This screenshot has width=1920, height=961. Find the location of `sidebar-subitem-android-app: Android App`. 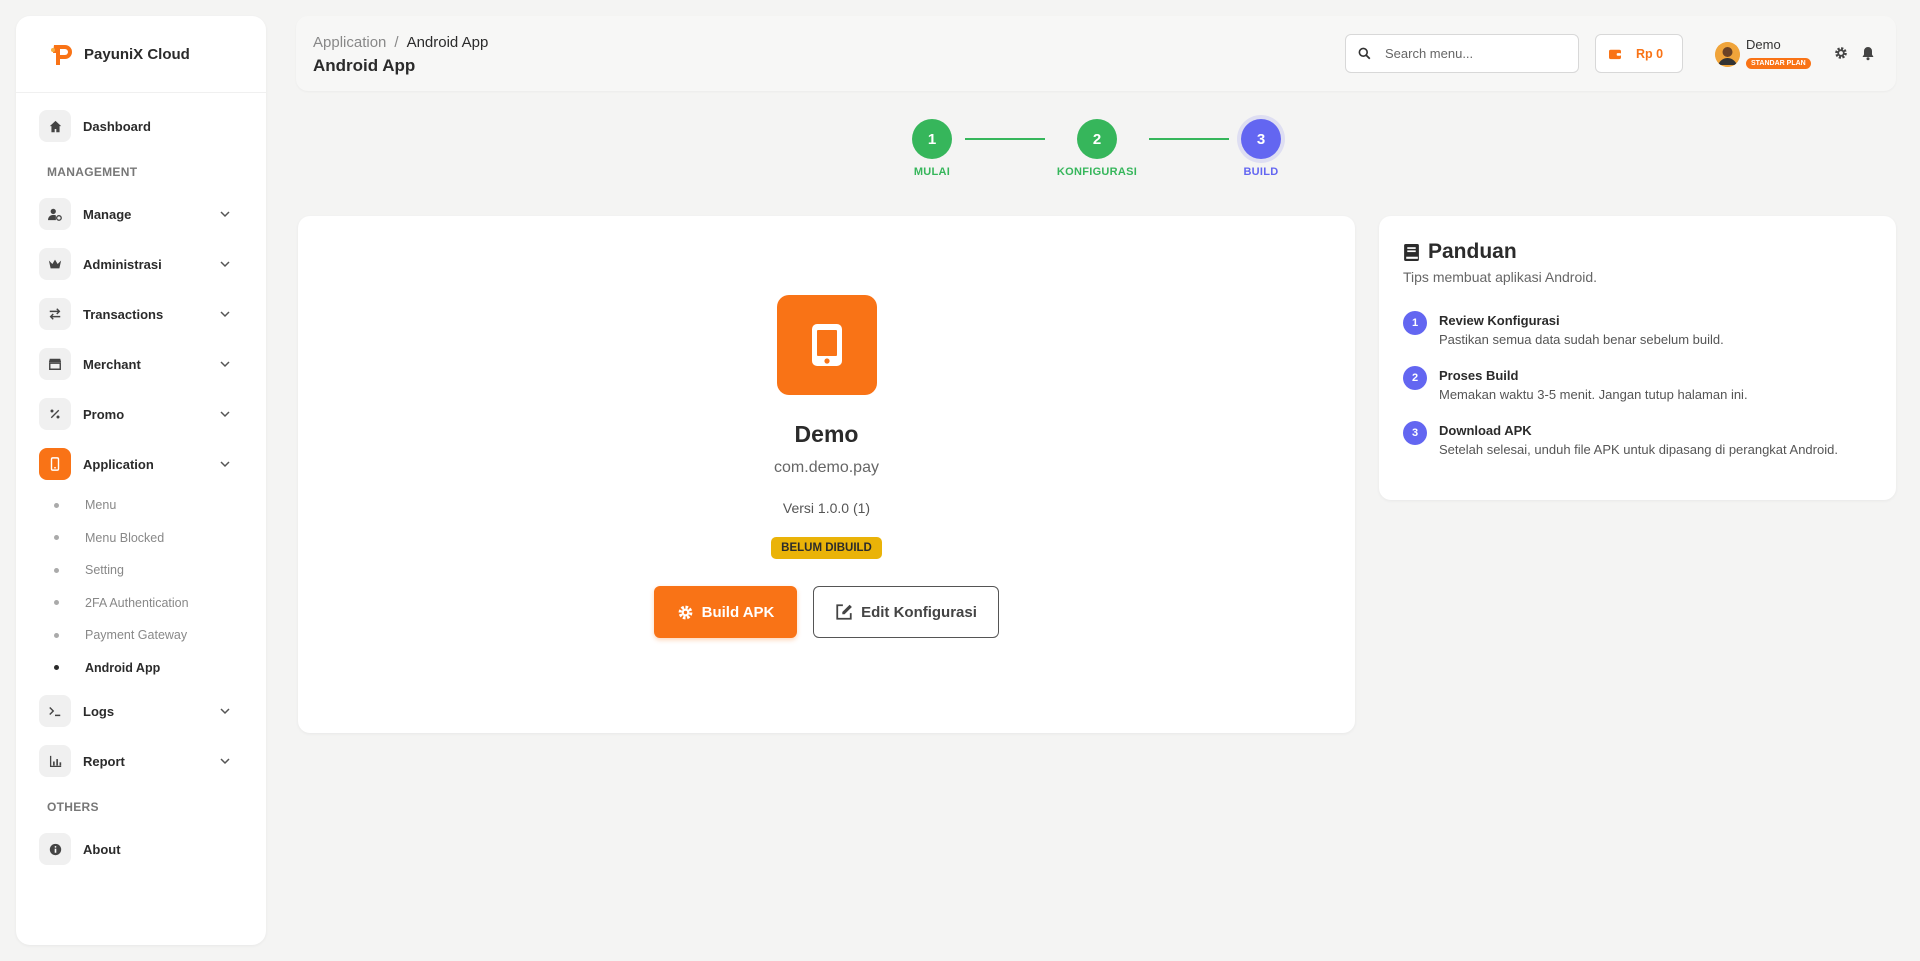

sidebar-subitem-android-app: Android App is located at coordinates (141, 668).